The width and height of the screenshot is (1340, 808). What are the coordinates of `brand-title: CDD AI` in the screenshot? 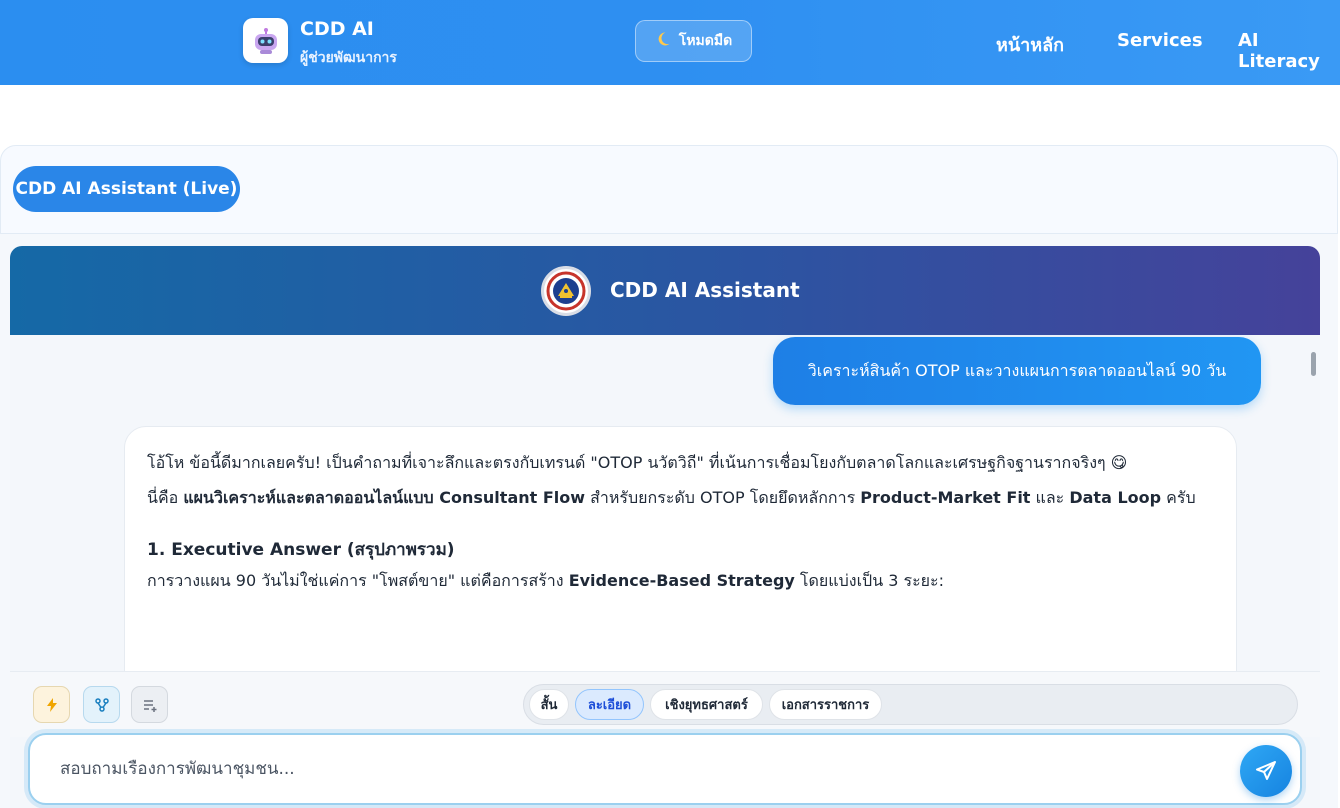 It's located at (337, 29).